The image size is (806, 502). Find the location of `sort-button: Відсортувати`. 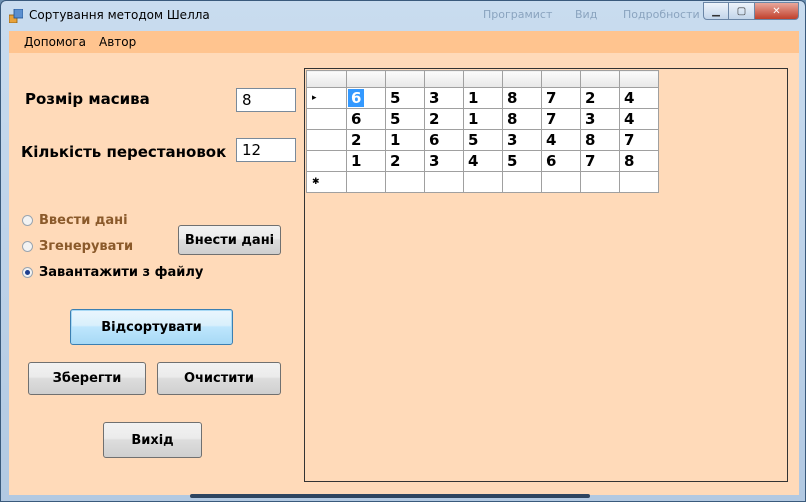

sort-button: Відсортувати is located at coordinates (151, 327).